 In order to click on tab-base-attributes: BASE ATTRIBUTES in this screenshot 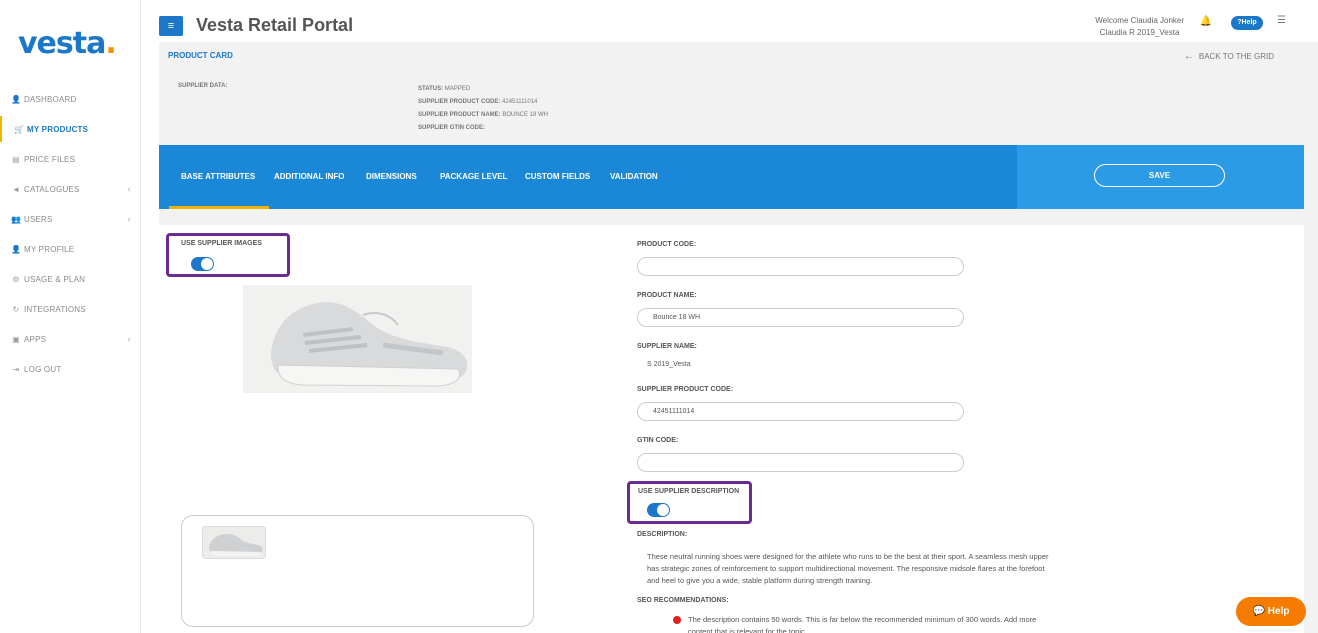, I will do `click(219, 177)`.